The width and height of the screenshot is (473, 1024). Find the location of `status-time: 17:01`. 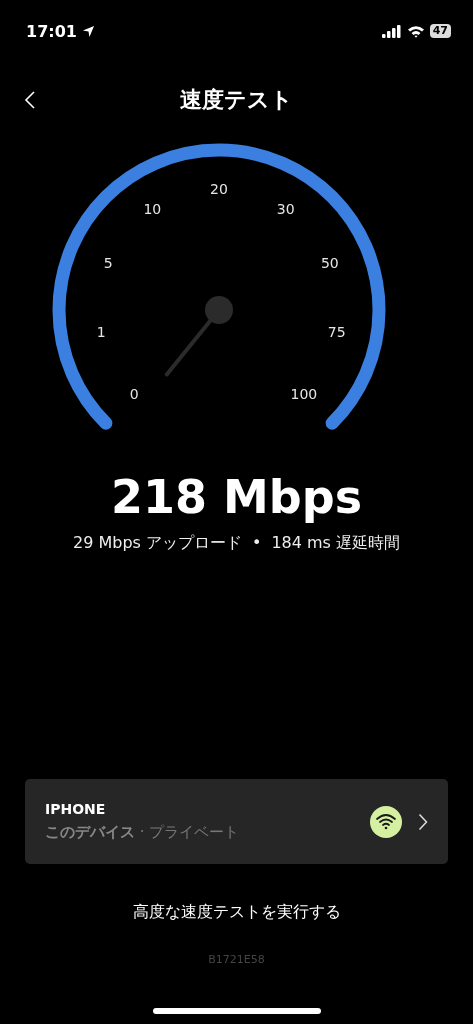

status-time: 17:01 is located at coordinates (51, 31).